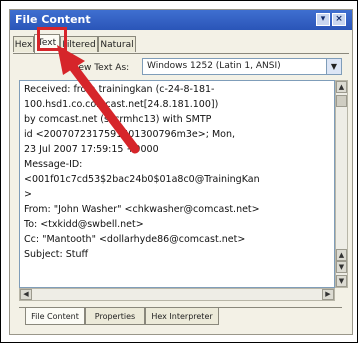  I want to click on annotation-arrow-icon, so click(98, 99).